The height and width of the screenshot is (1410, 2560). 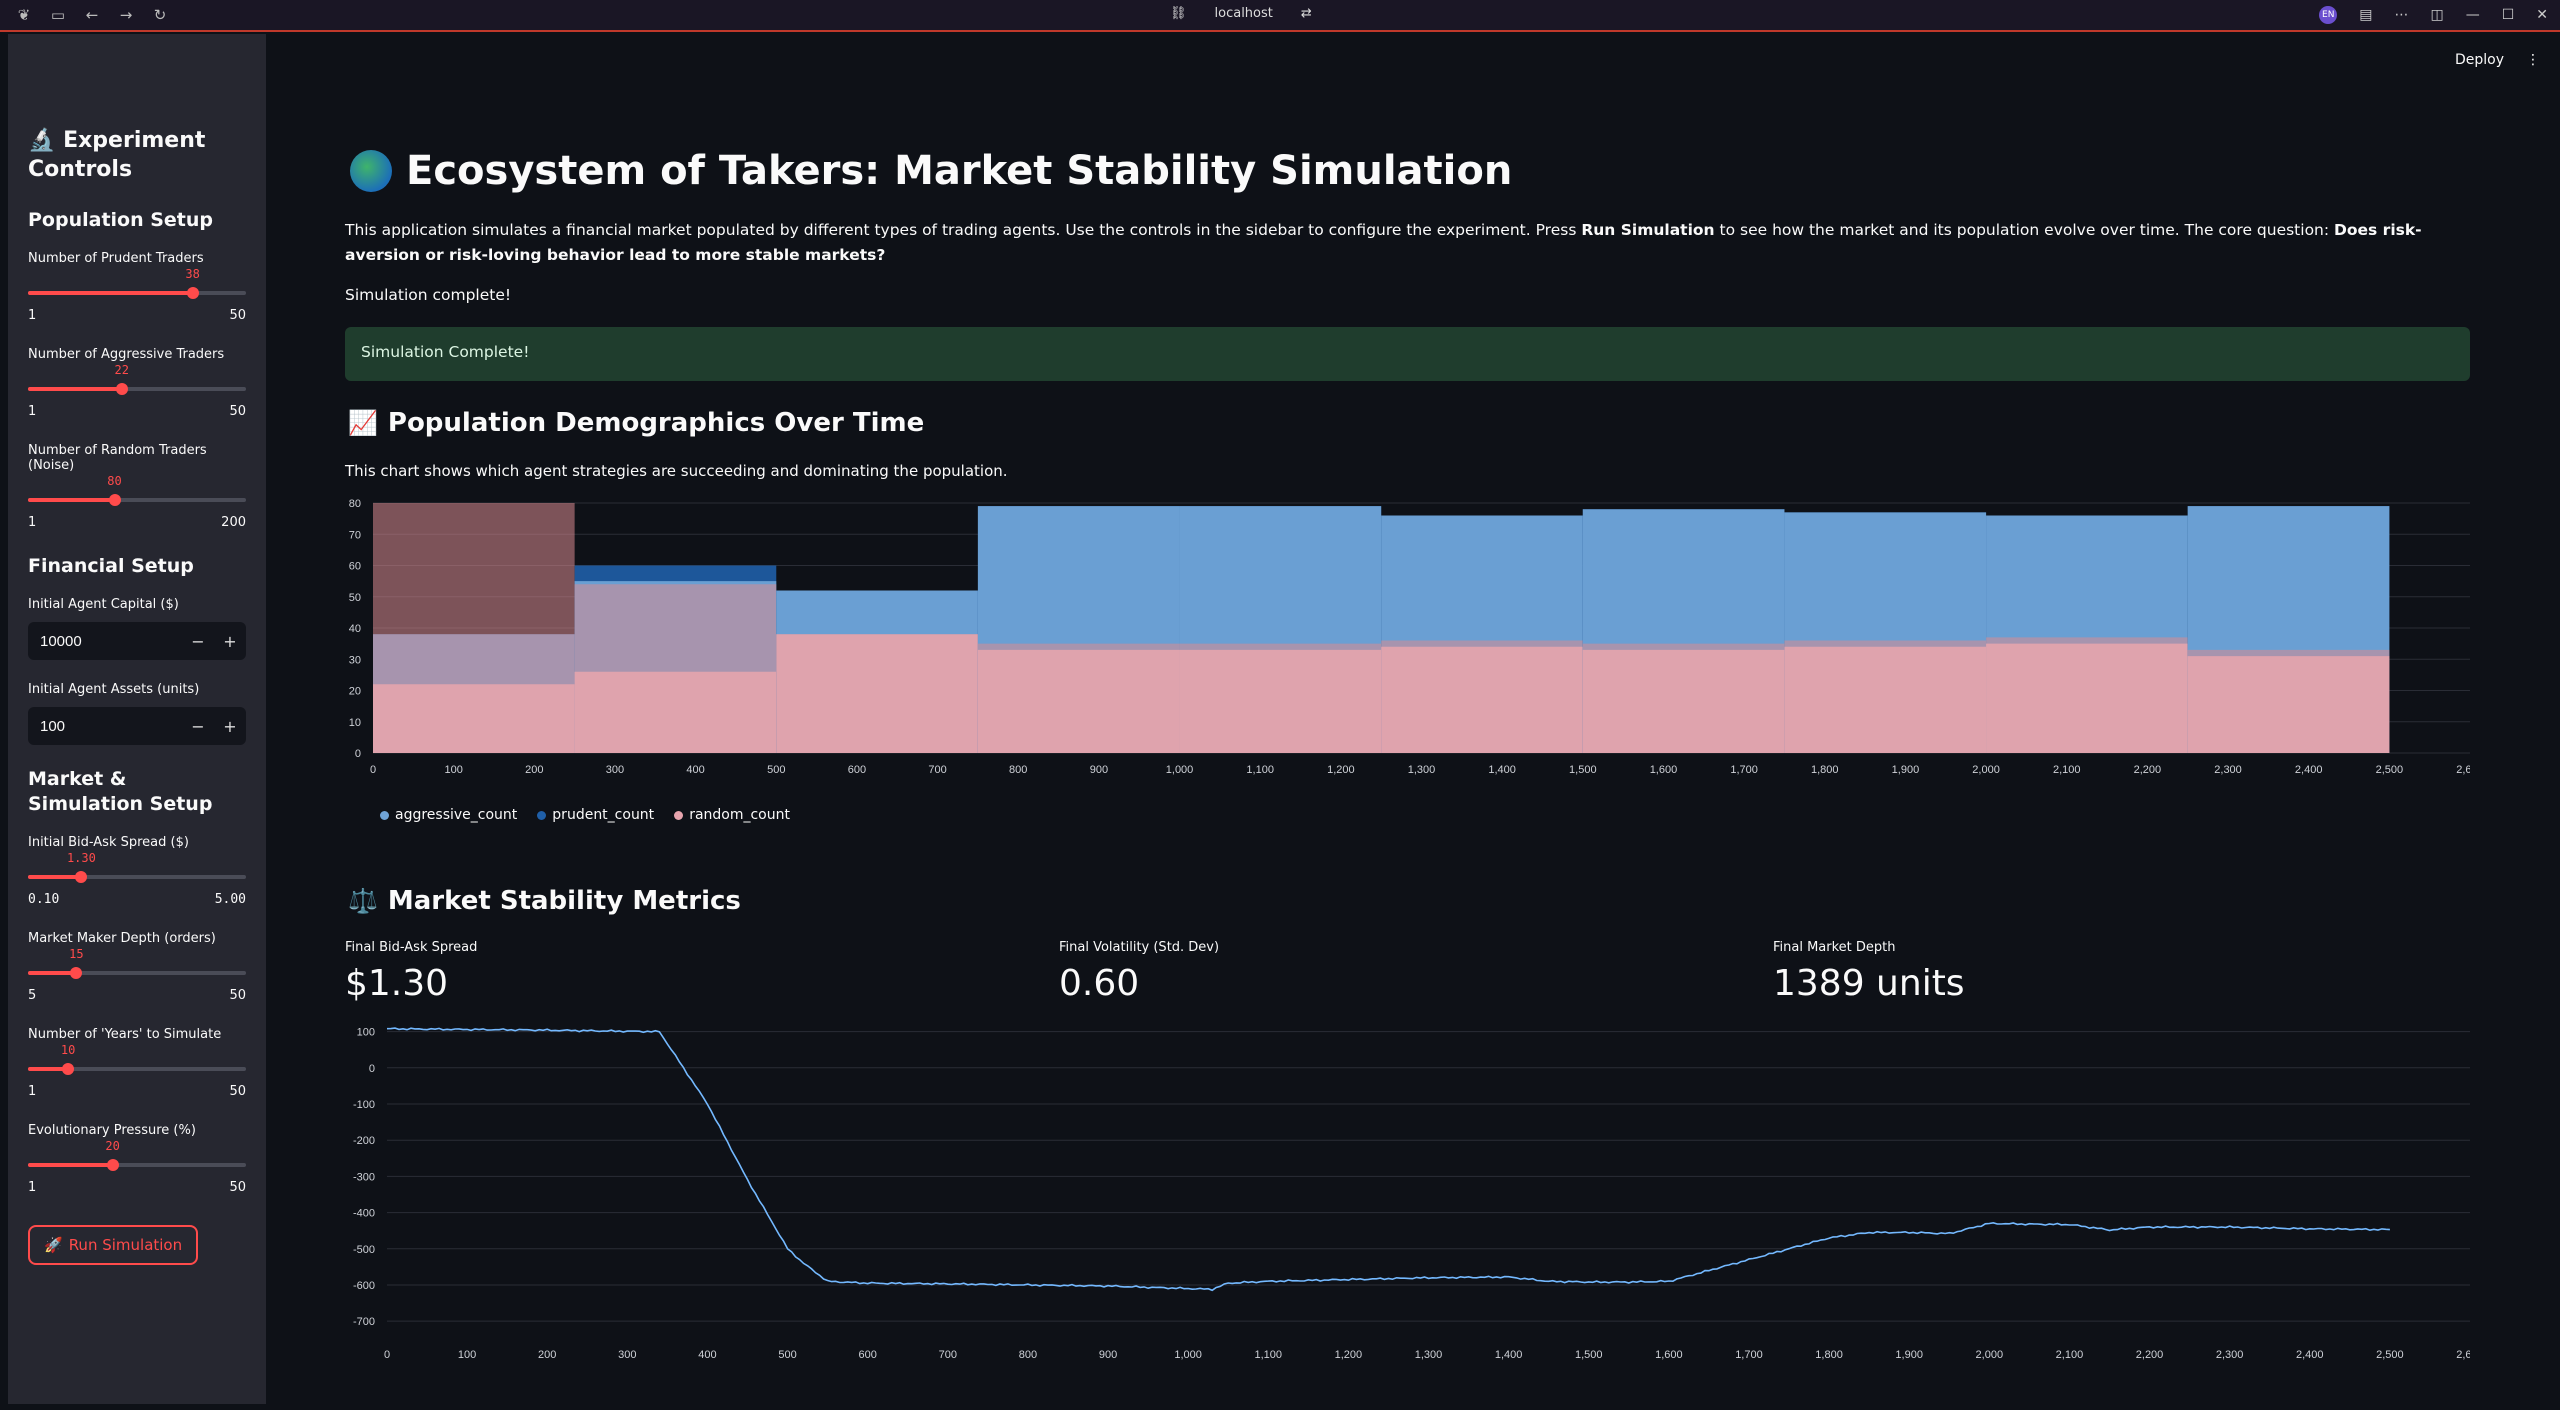 I want to click on slider-track-area: 38, so click(x=137, y=284).